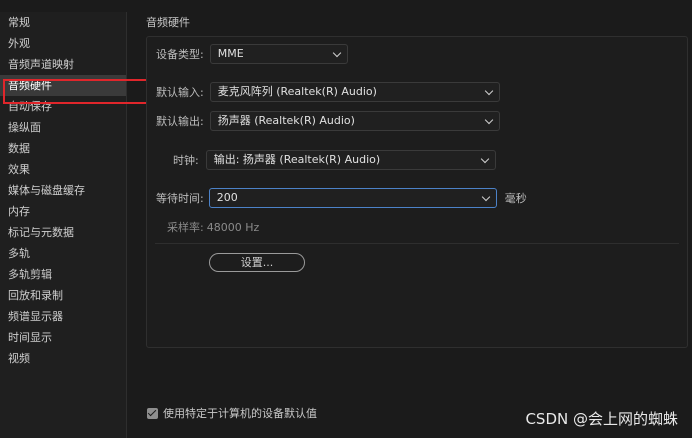  What do you see at coordinates (63, 190) in the screenshot?
I see `sidebar-item-media-disk-cache: 媒体与磁盘缓存` at bounding box center [63, 190].